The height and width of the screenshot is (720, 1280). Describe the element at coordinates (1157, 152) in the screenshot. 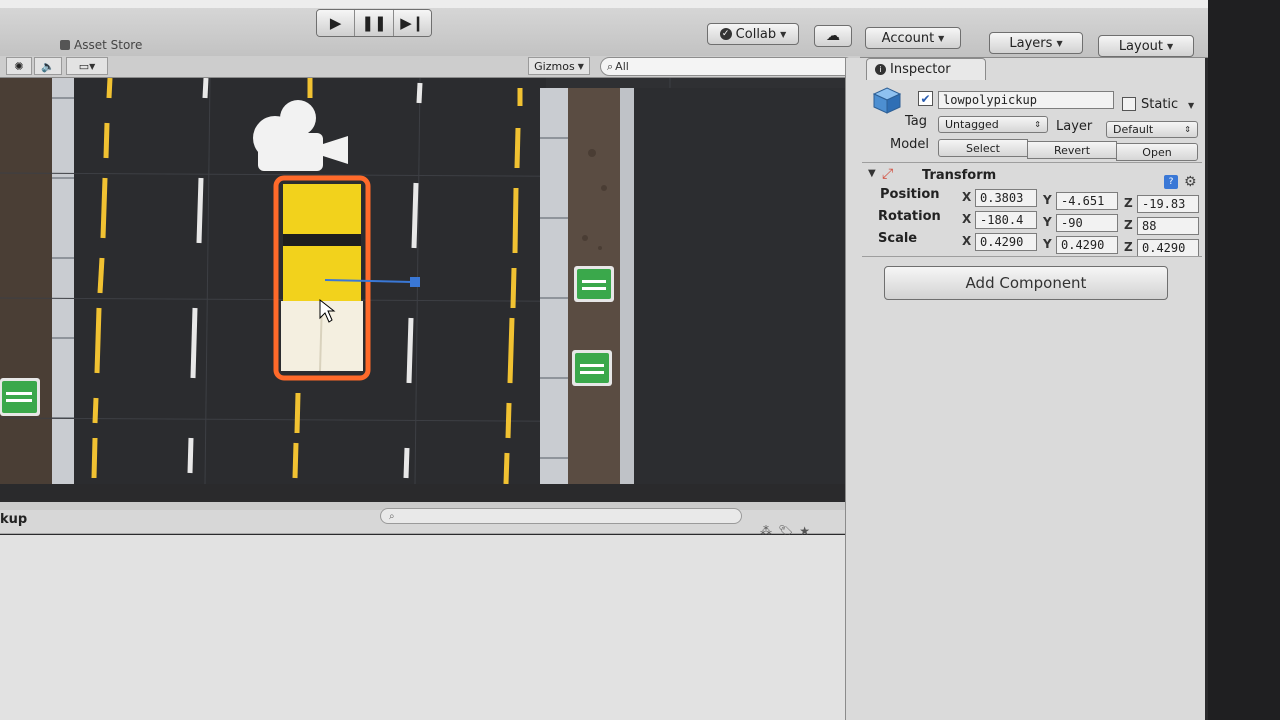

I see `model-open-button: Open` at that location.